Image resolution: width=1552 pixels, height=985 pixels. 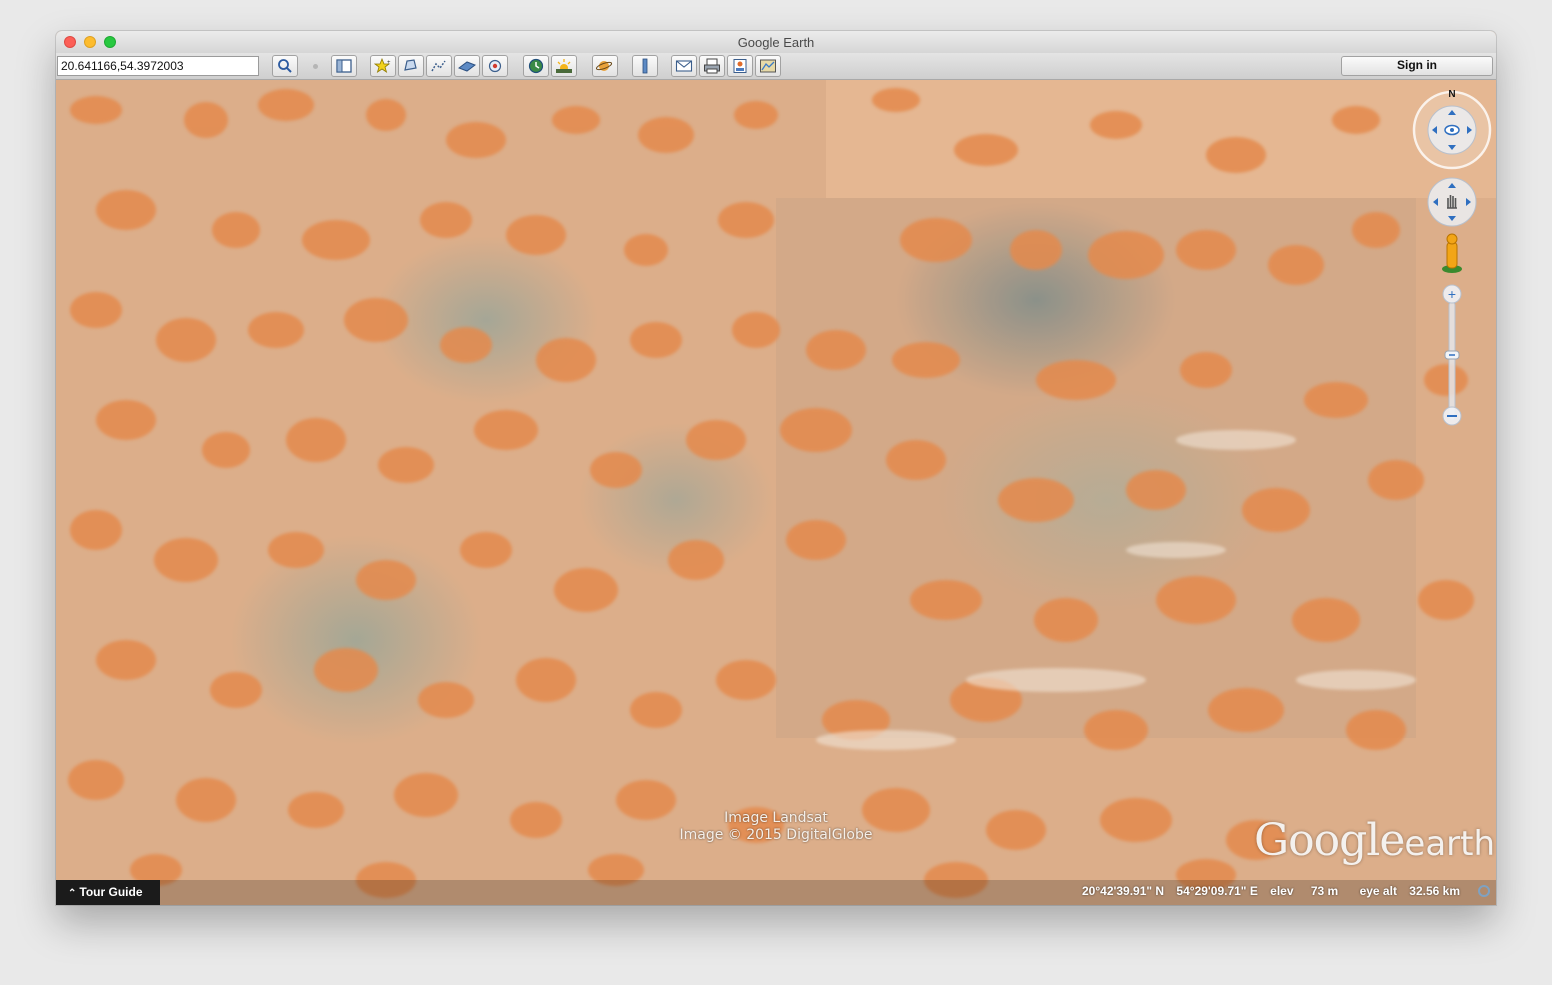 I want to click on ruler-button, so click(x=645, y=66).